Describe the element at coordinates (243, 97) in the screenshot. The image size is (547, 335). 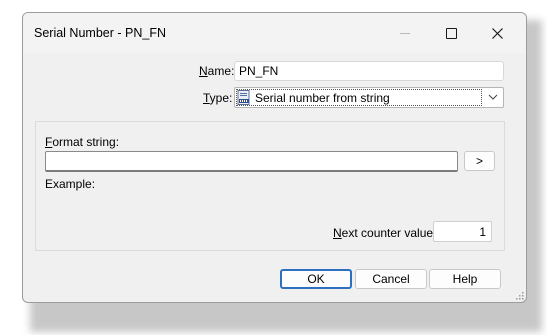
I see `serial-number-icon` at that location.